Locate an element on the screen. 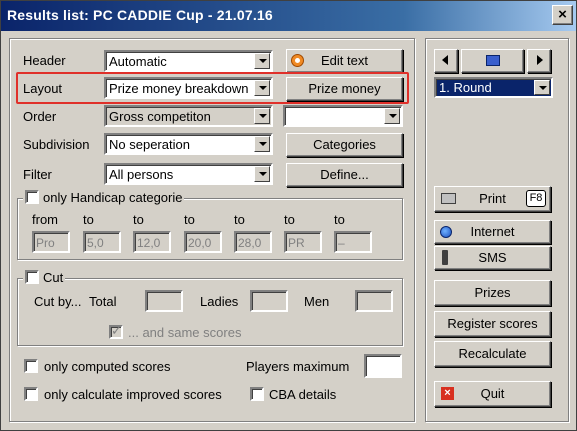 This screenshot has height=431, width=577. order-secondary-select is located at coordinates (343, 116).